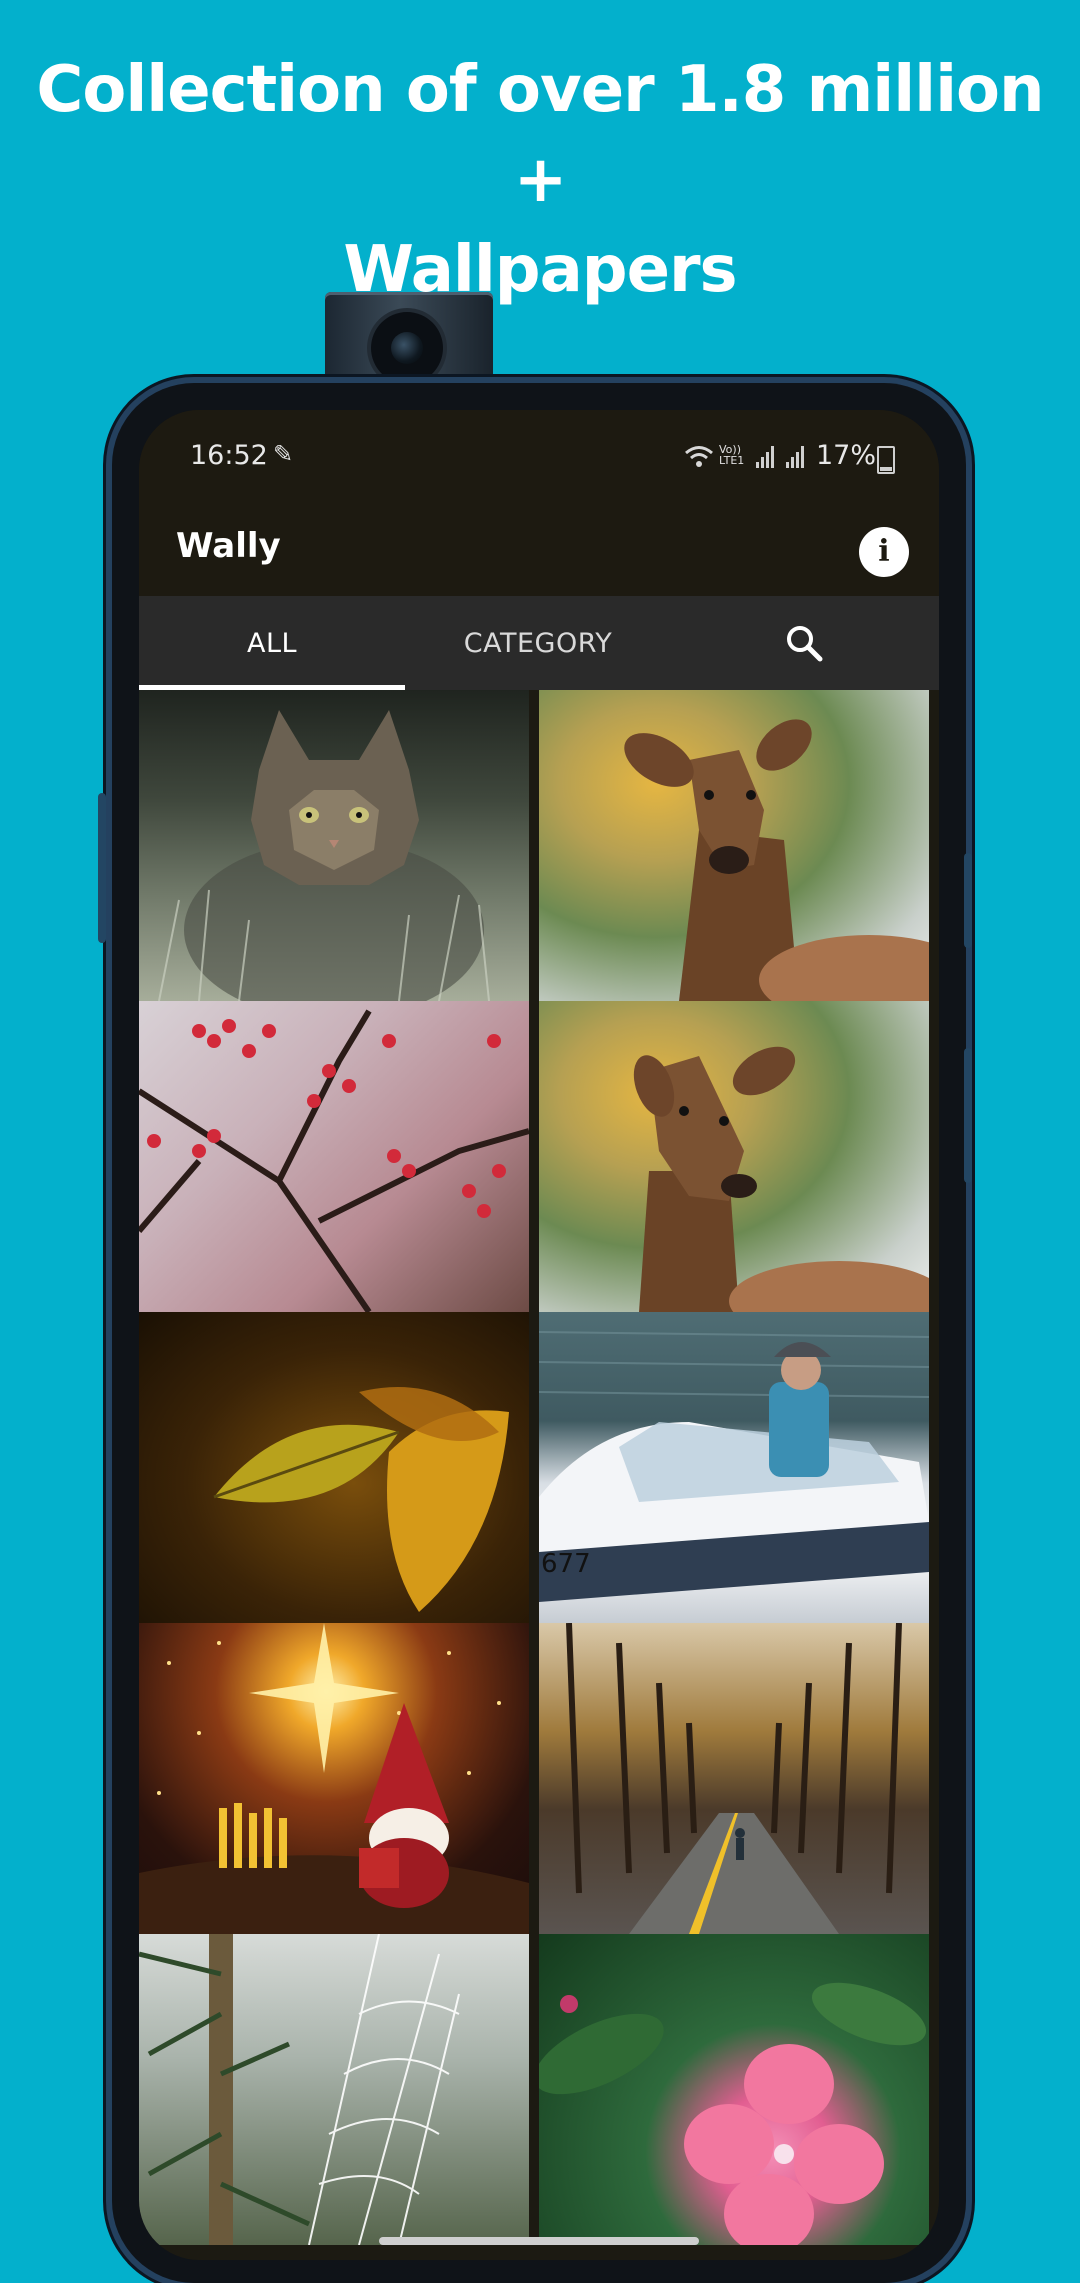 Image resolution: width=1080 pixels, height=2283 pixels. Describe the element at coordinates (539, 548) in the screenshot. I see `app-bar: Wally i` at that location.